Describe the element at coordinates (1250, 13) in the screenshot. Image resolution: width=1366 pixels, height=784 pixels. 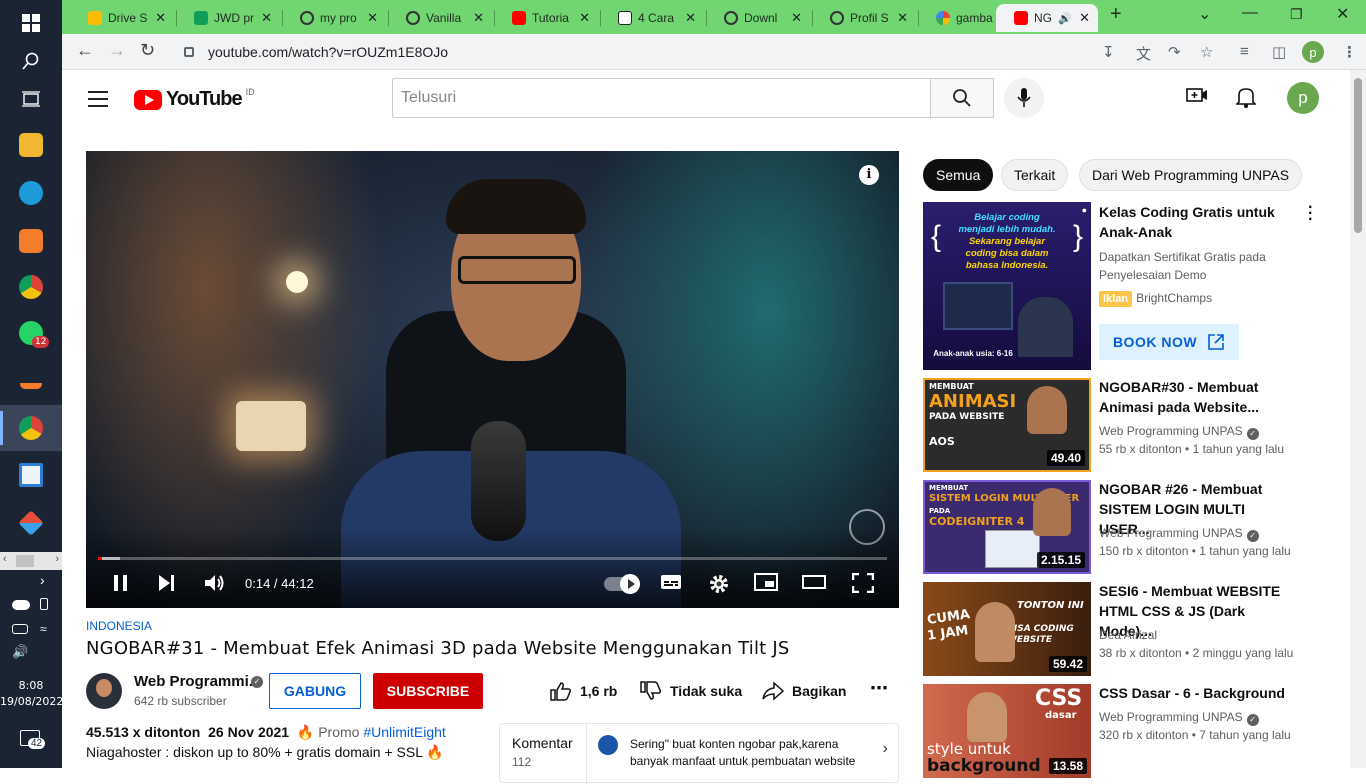
I see `minimize-button: —` at that location.